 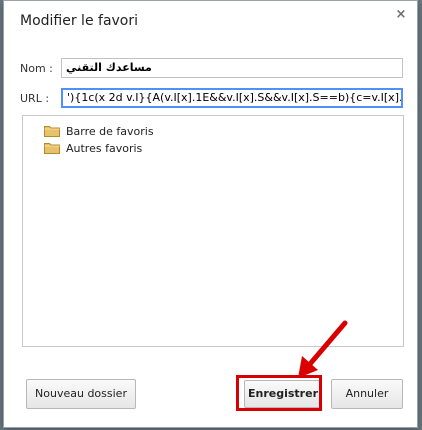 What do you see at coordinates (109, 67) in the screenshot?
I see `name-field-value: مساعدك التقني` at bounding box center [109, 67].